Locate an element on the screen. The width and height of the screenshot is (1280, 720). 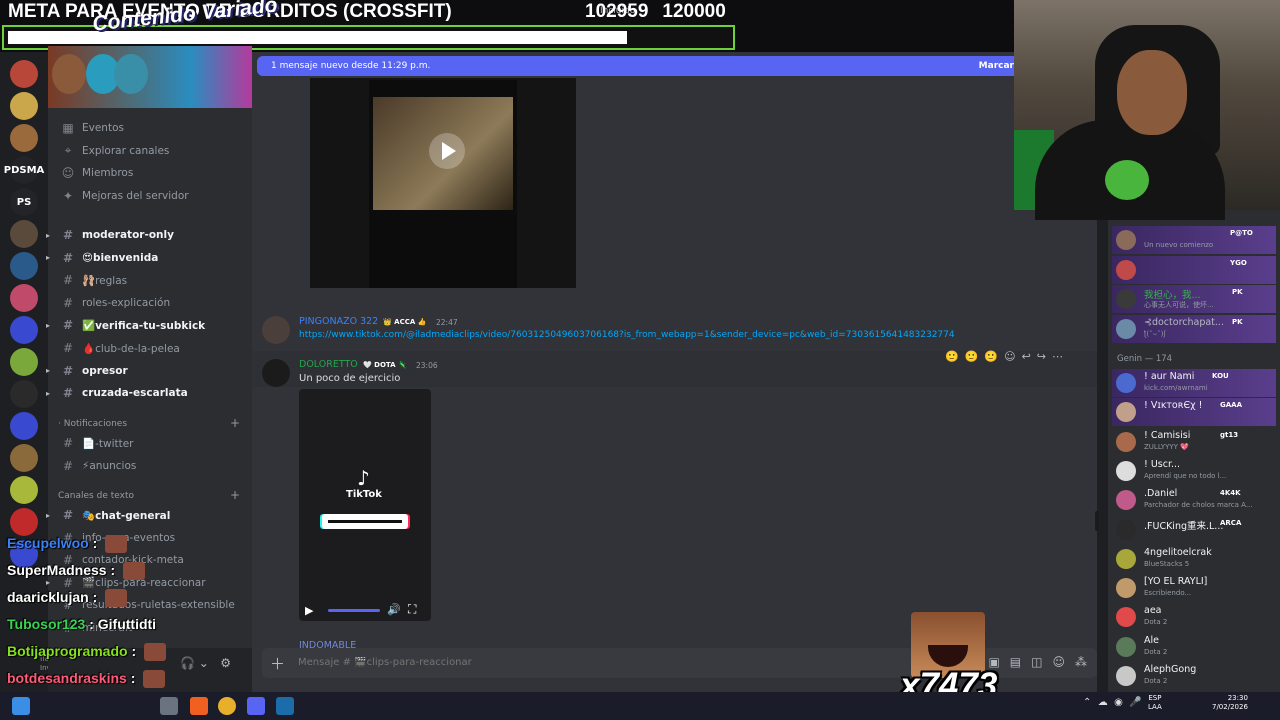
channel-item: ▸ # ✅verifica-tu-subkick is located at coordinates (125, 325).